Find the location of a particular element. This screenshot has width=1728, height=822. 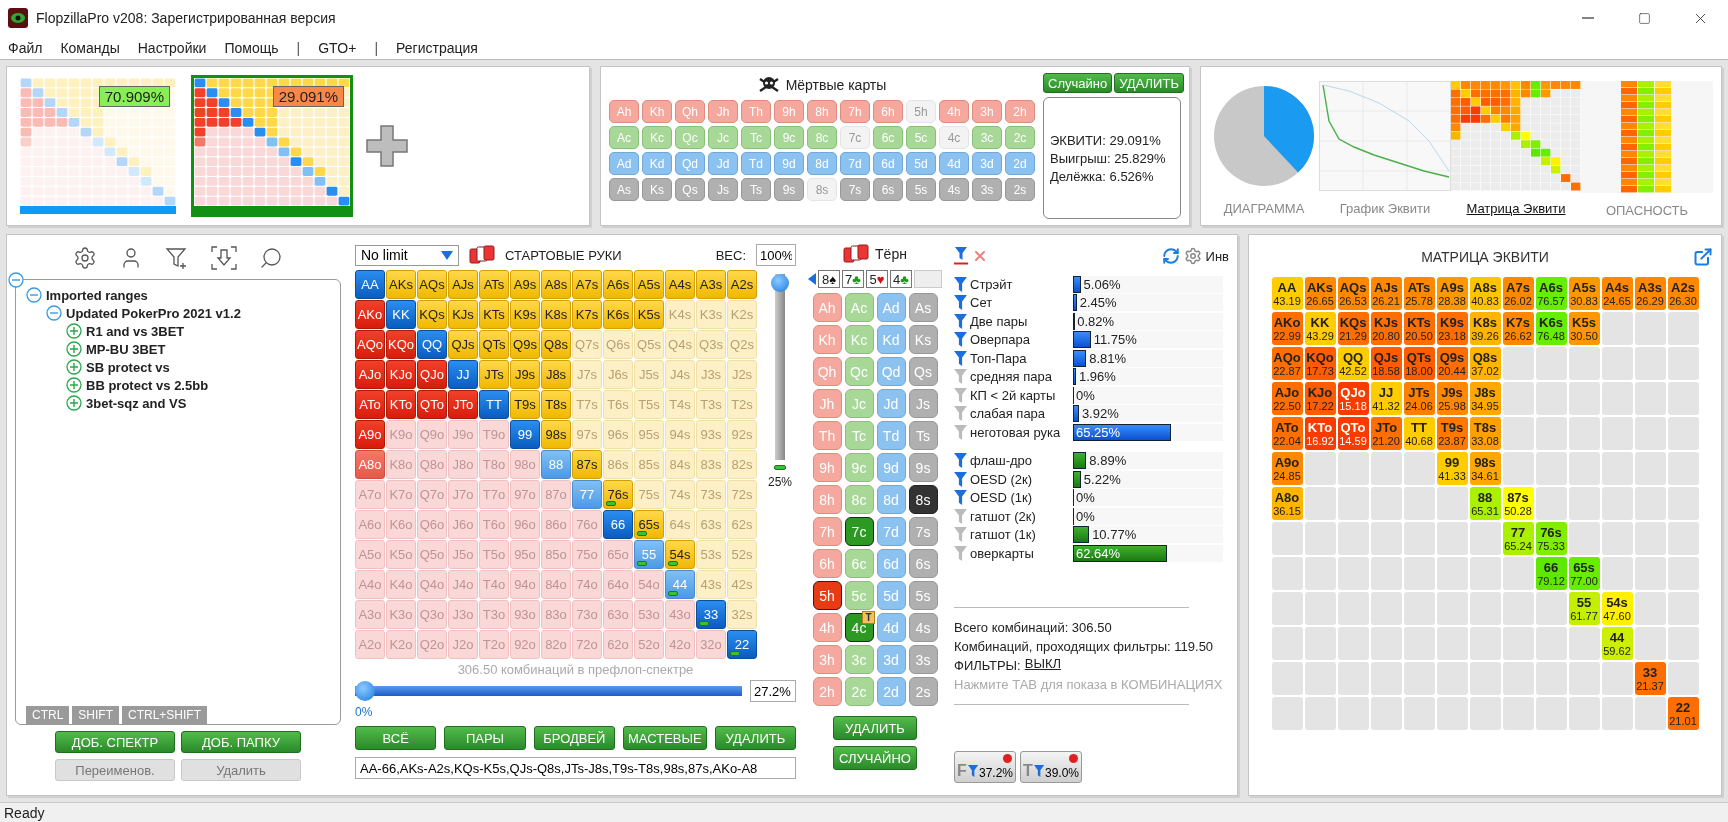

card-button: Th is located at coordinates (827, 435).